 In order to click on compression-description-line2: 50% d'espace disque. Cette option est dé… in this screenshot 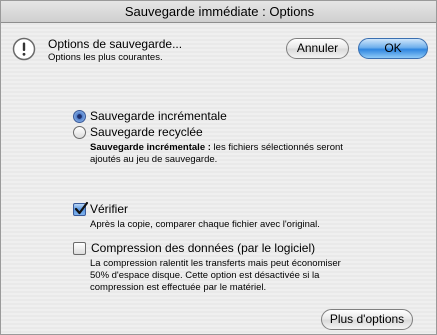, I will do `click(205, 275)`.